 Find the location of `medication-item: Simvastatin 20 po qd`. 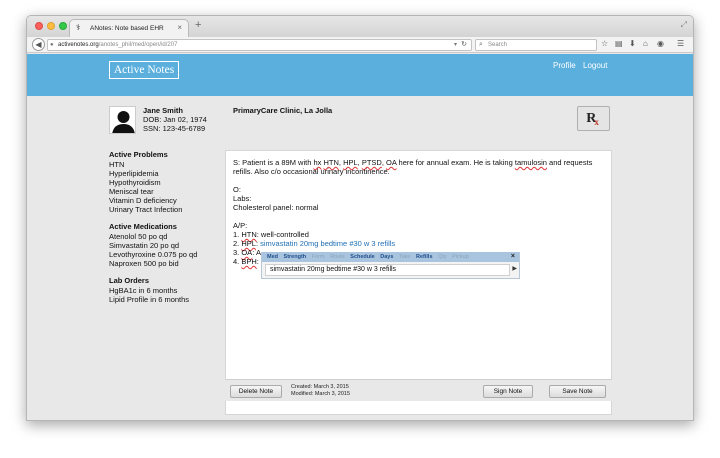

medication-item: Simvastatin 20 po qd is located at coordinates (164, 245).